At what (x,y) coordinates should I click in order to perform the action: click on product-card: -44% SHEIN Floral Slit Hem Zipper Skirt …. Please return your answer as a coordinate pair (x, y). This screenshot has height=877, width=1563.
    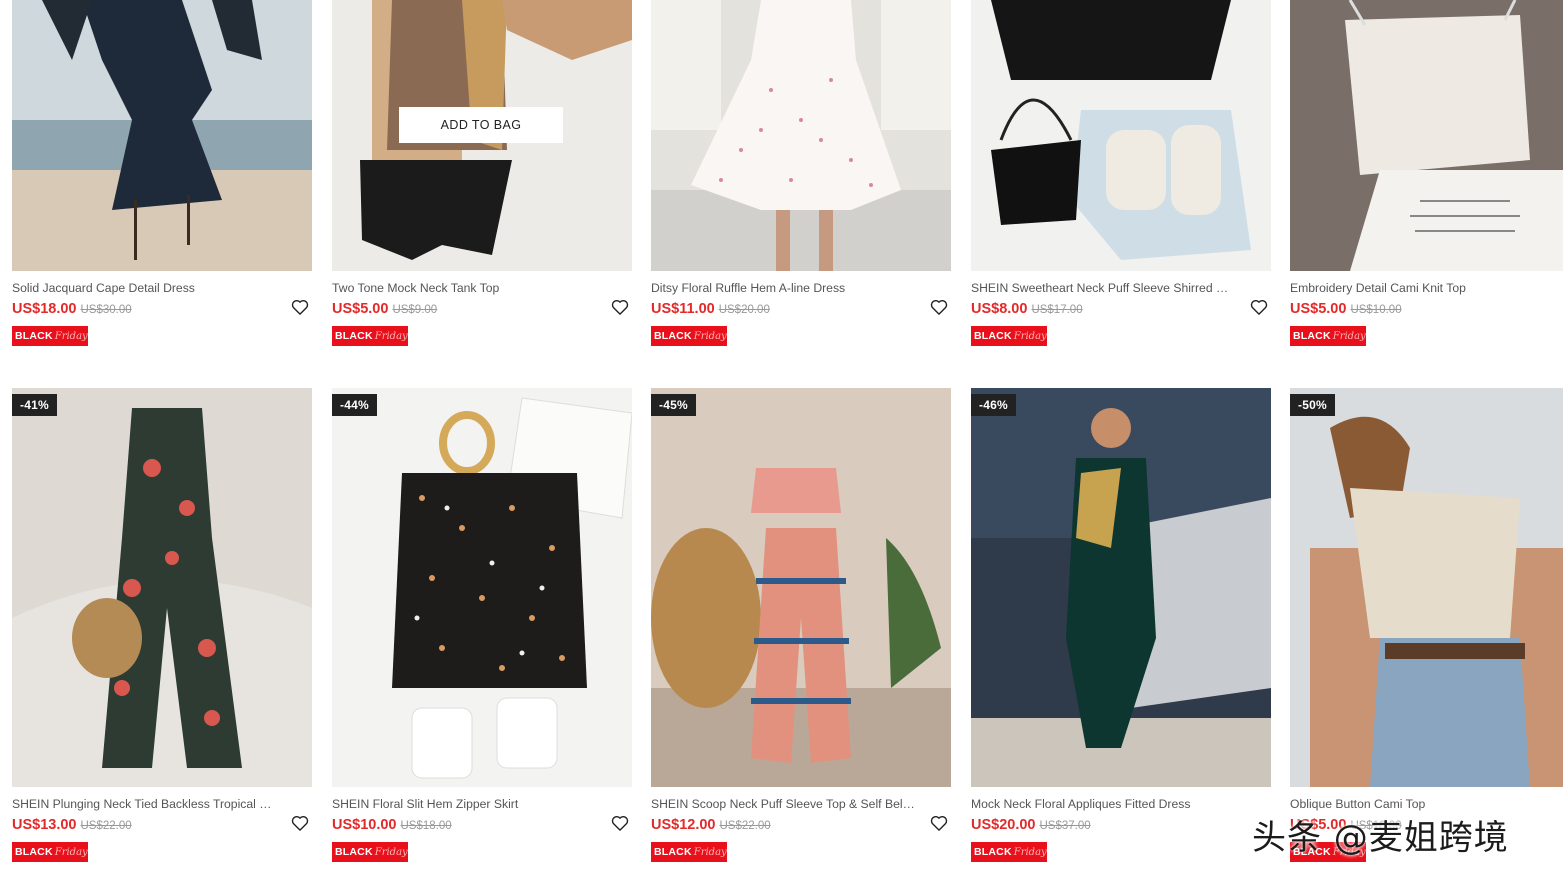
    Looking at the image, I should click on (482, 625).